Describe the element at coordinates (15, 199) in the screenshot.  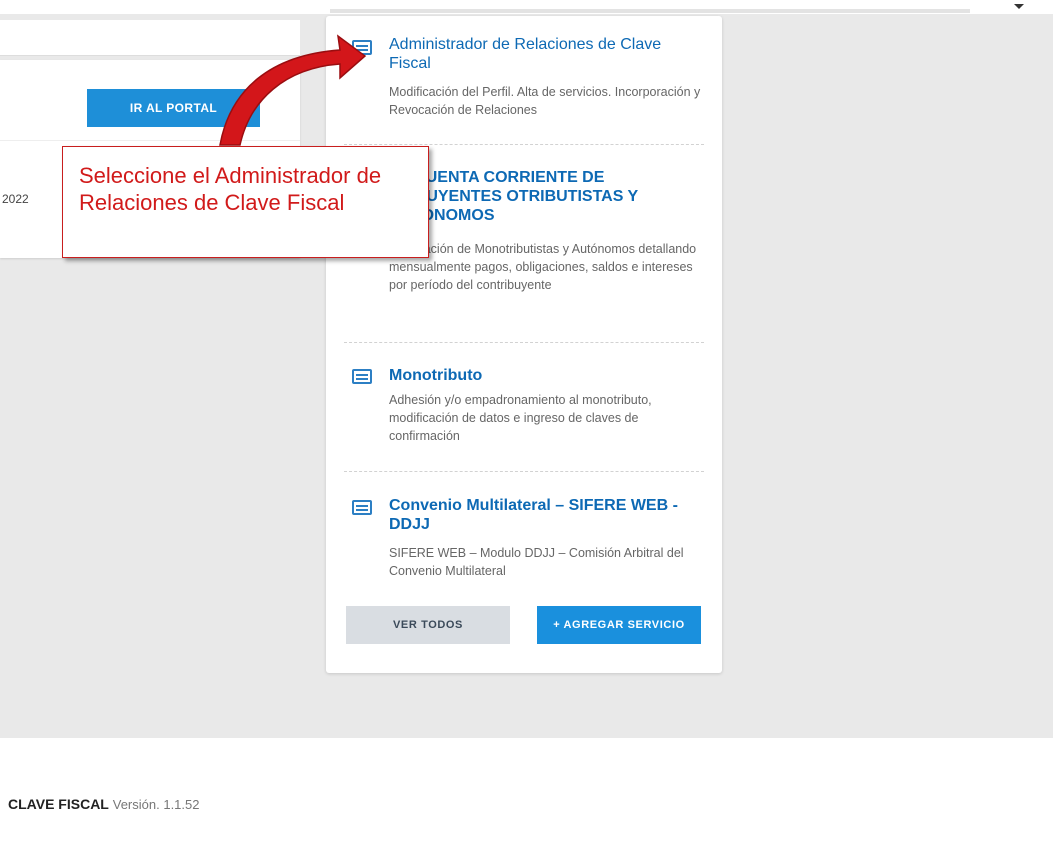
I see `left-date-text: 2022` at that location.